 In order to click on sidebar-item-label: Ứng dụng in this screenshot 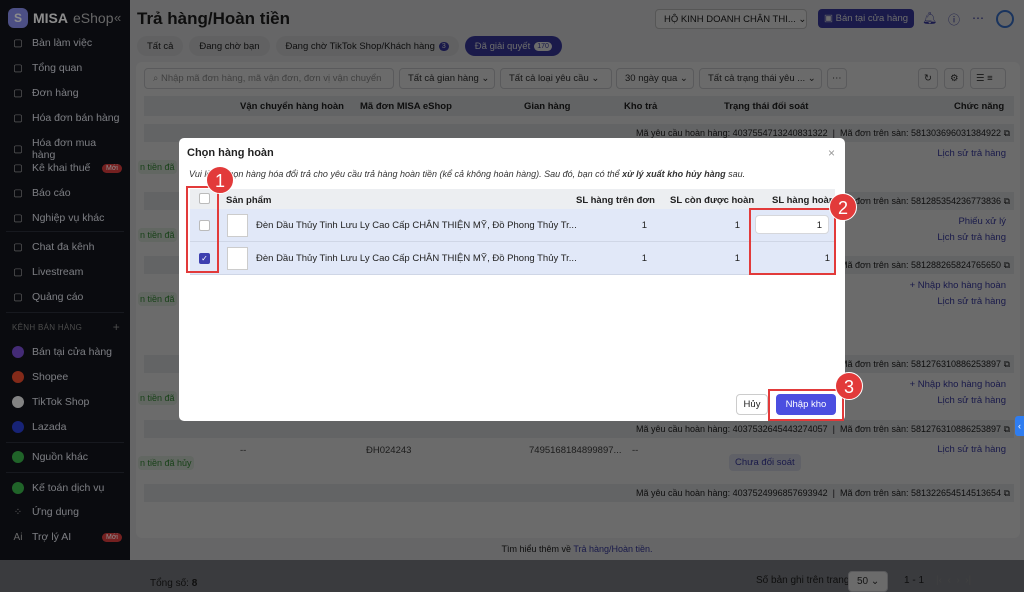, I will do `click(55, 512)`.